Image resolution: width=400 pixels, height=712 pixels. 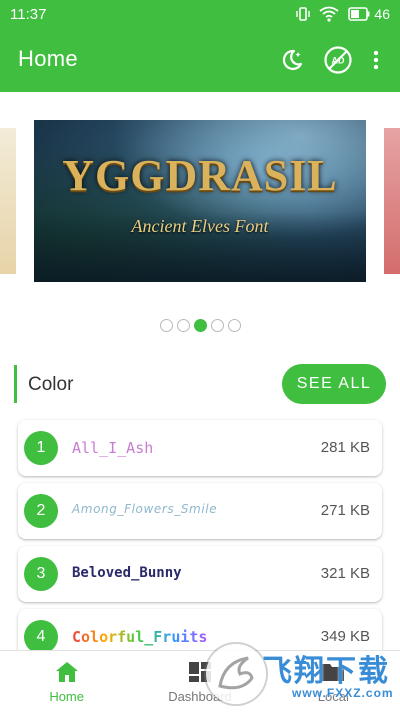 I want to click on page-title: Home, so click(x=48, y=58).